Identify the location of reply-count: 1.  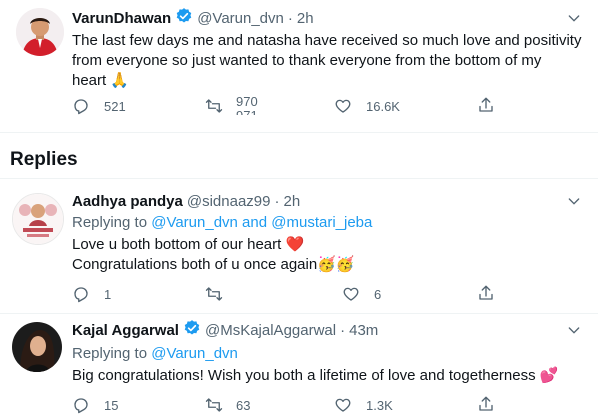
(108, 294).